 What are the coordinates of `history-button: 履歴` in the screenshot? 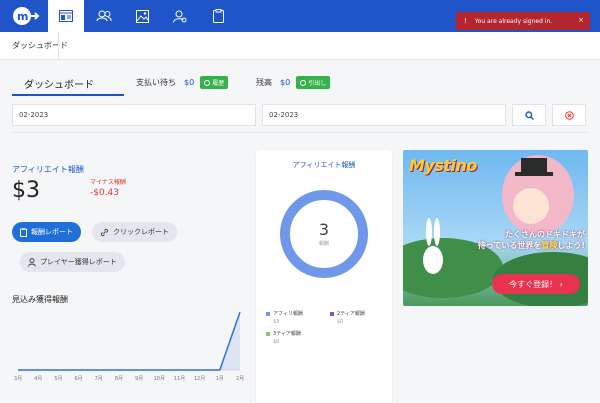 It's located at (214, 82).